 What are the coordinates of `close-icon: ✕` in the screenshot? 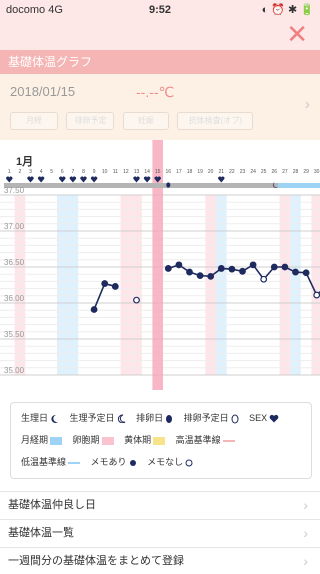 It's located at (297, 34).